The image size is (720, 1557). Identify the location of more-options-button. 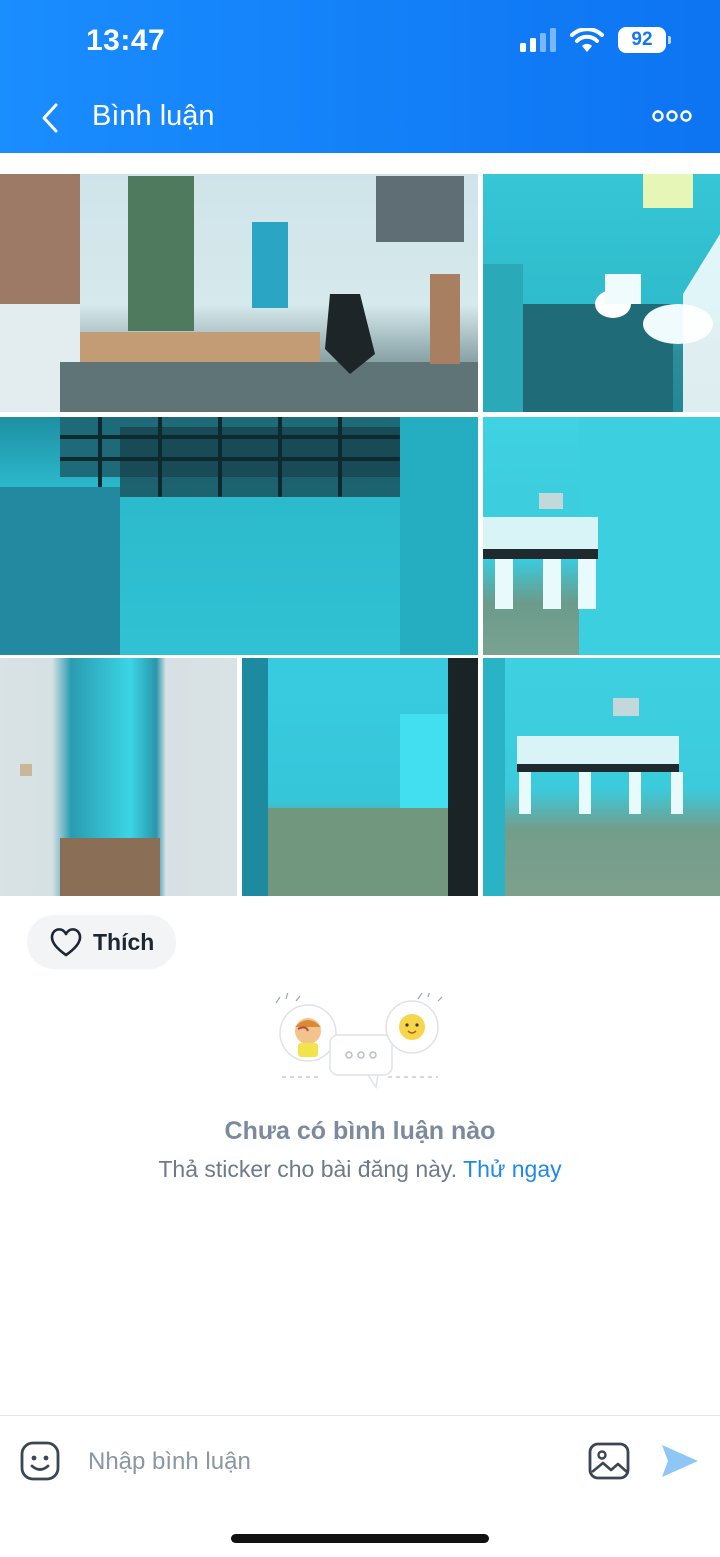
(672, 116).